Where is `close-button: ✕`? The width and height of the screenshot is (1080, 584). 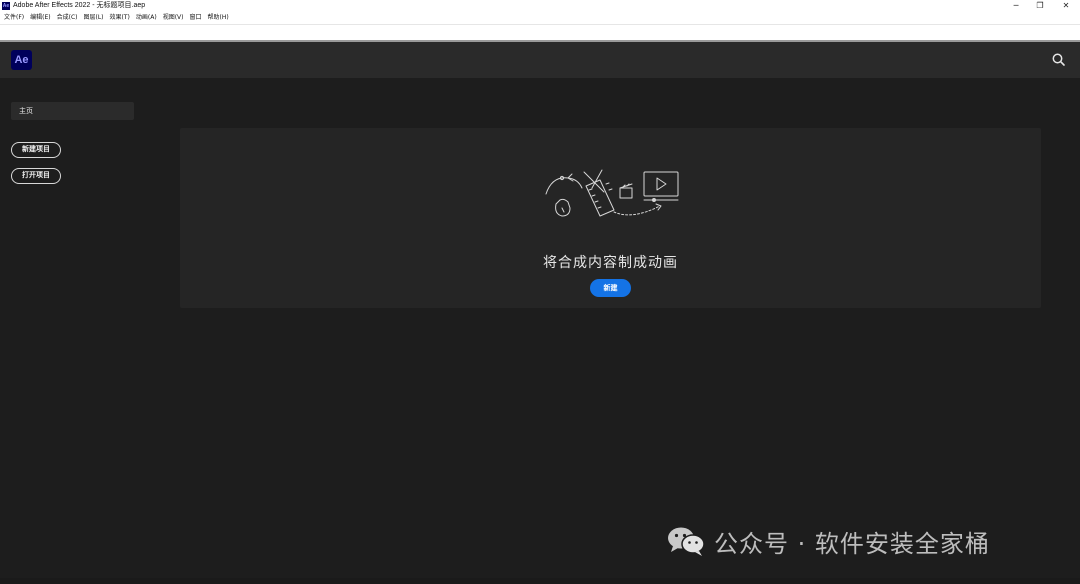
close-button: ✕ is located at coordinates (1066, 6).